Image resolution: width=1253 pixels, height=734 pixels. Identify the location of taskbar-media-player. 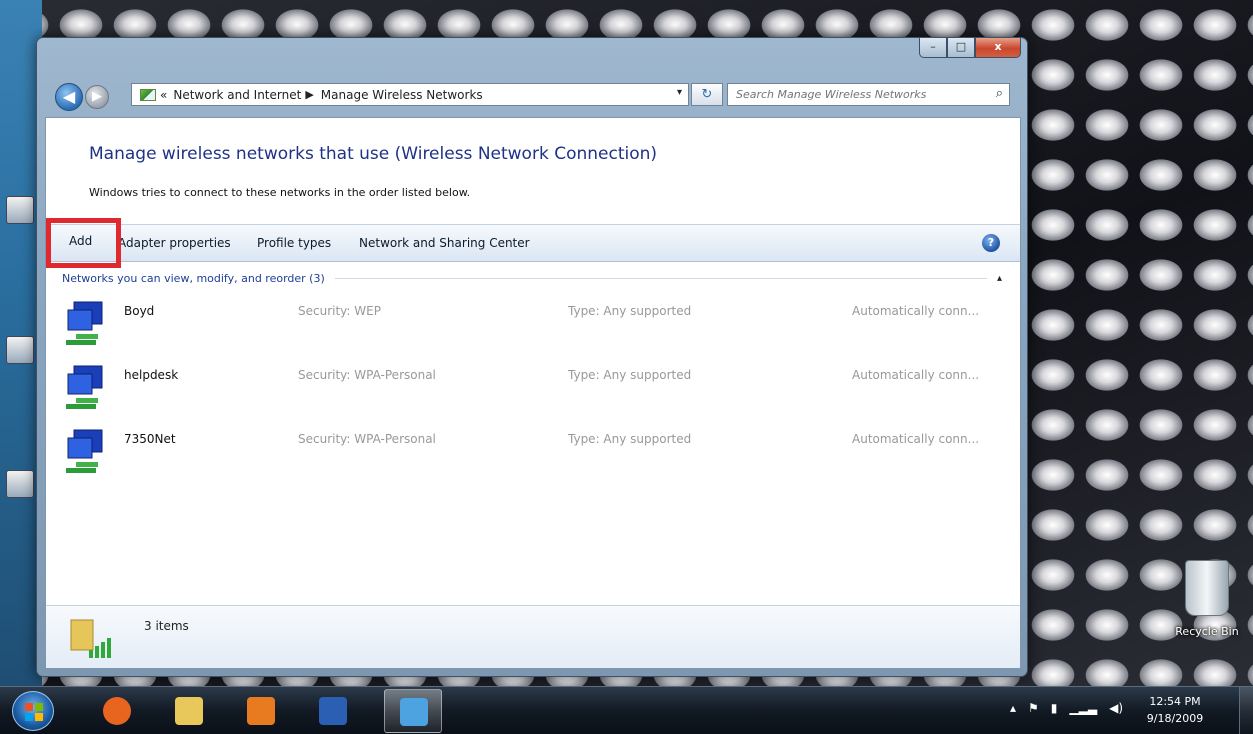
(261, 711).